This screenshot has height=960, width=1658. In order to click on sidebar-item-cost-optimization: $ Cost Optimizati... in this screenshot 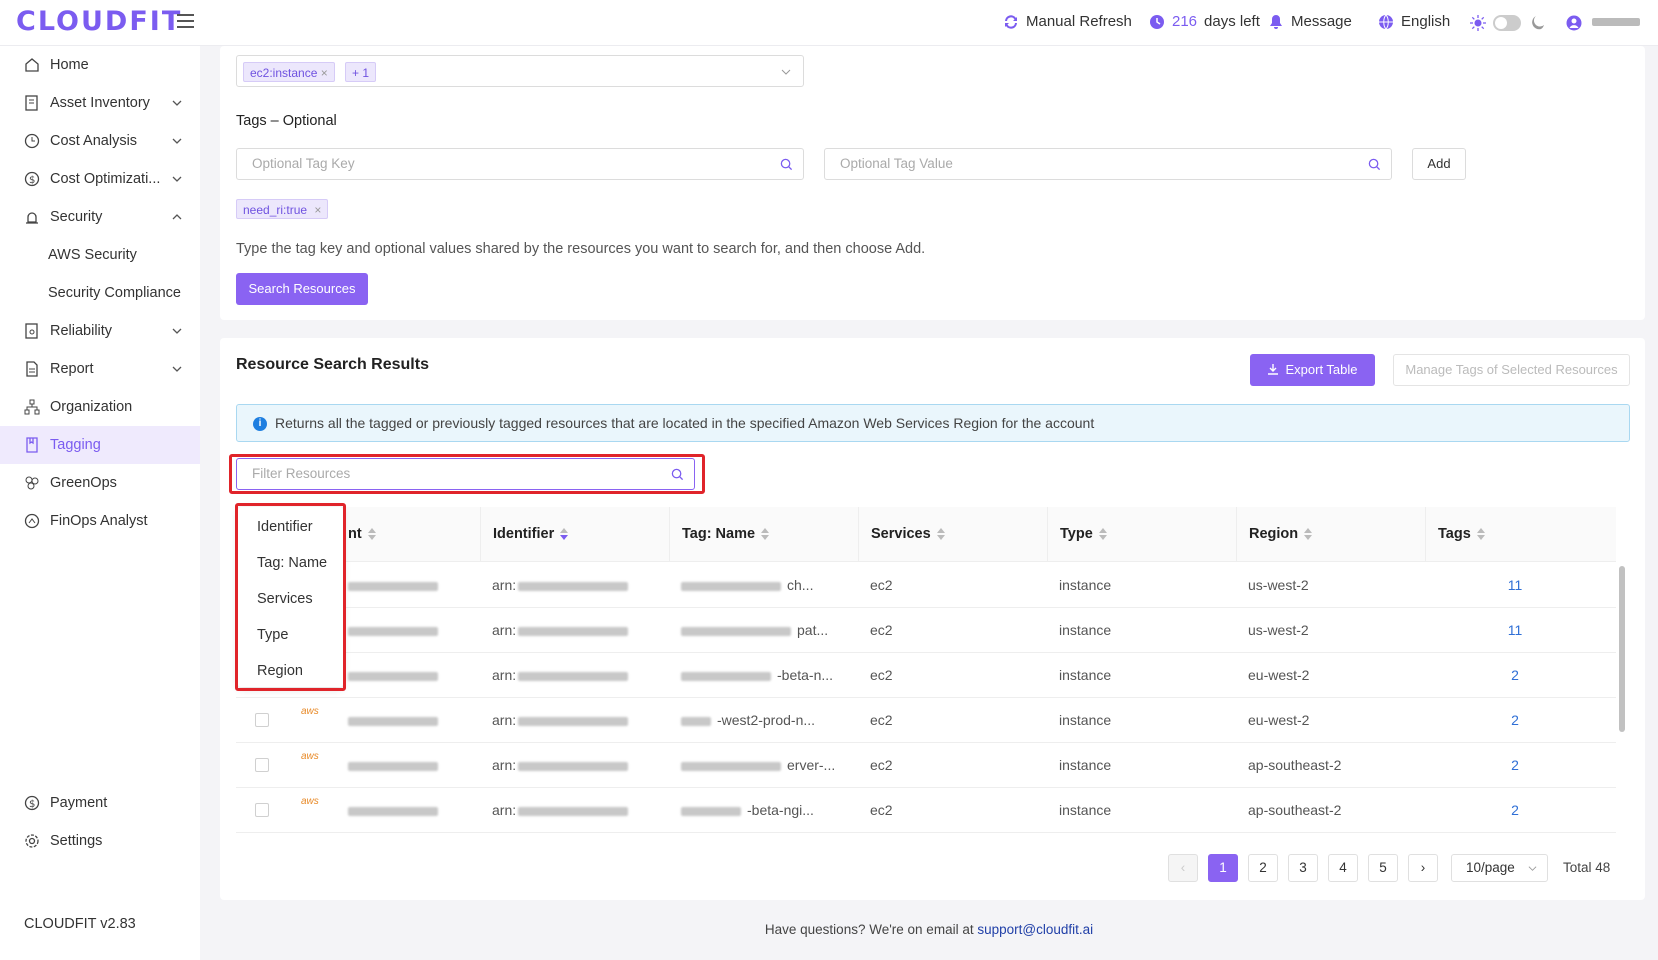, I will do `click(100, 179)`.